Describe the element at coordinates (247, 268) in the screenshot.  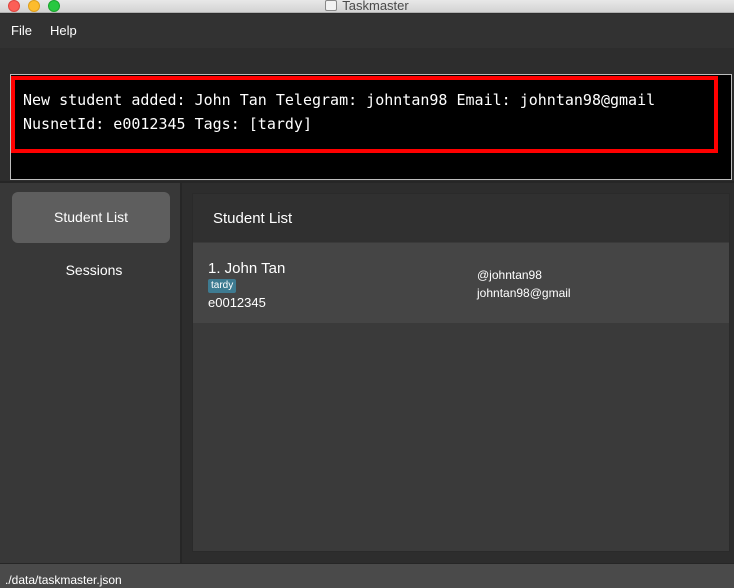
I see `student-name: 1. John Tan` at that location.